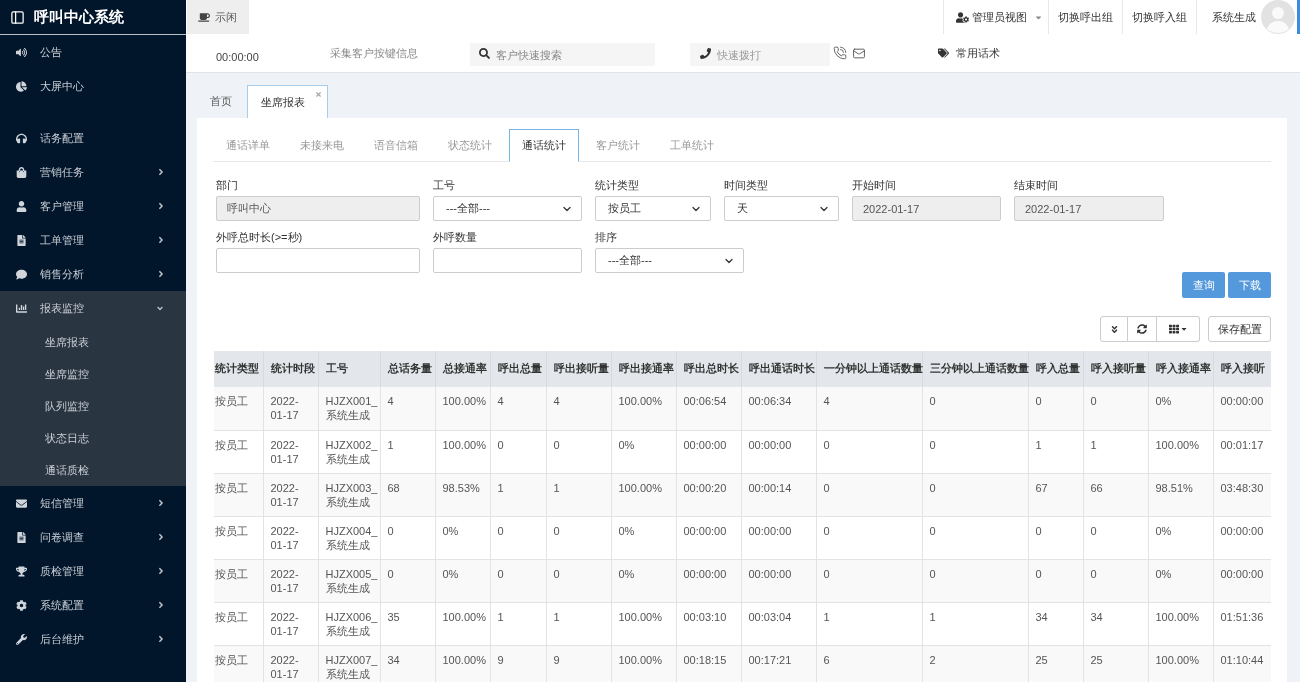  I want to click on sidebar-item: 后台维护, so click(93, 639).